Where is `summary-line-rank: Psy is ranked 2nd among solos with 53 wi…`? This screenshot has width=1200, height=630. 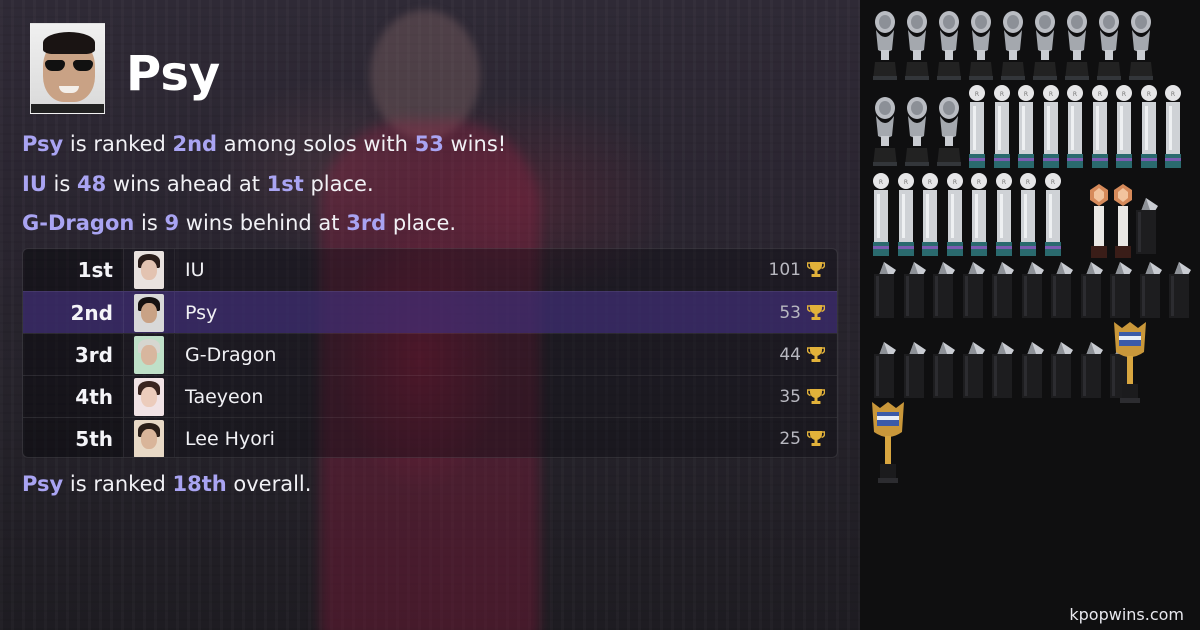
summary-line-rank: Psy is ranked 2nd among solos with 53 wi… is located at coordinates (264, 144).